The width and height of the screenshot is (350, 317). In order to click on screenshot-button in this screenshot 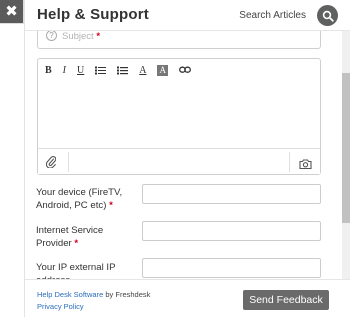, I will do `click(305, 165)`.